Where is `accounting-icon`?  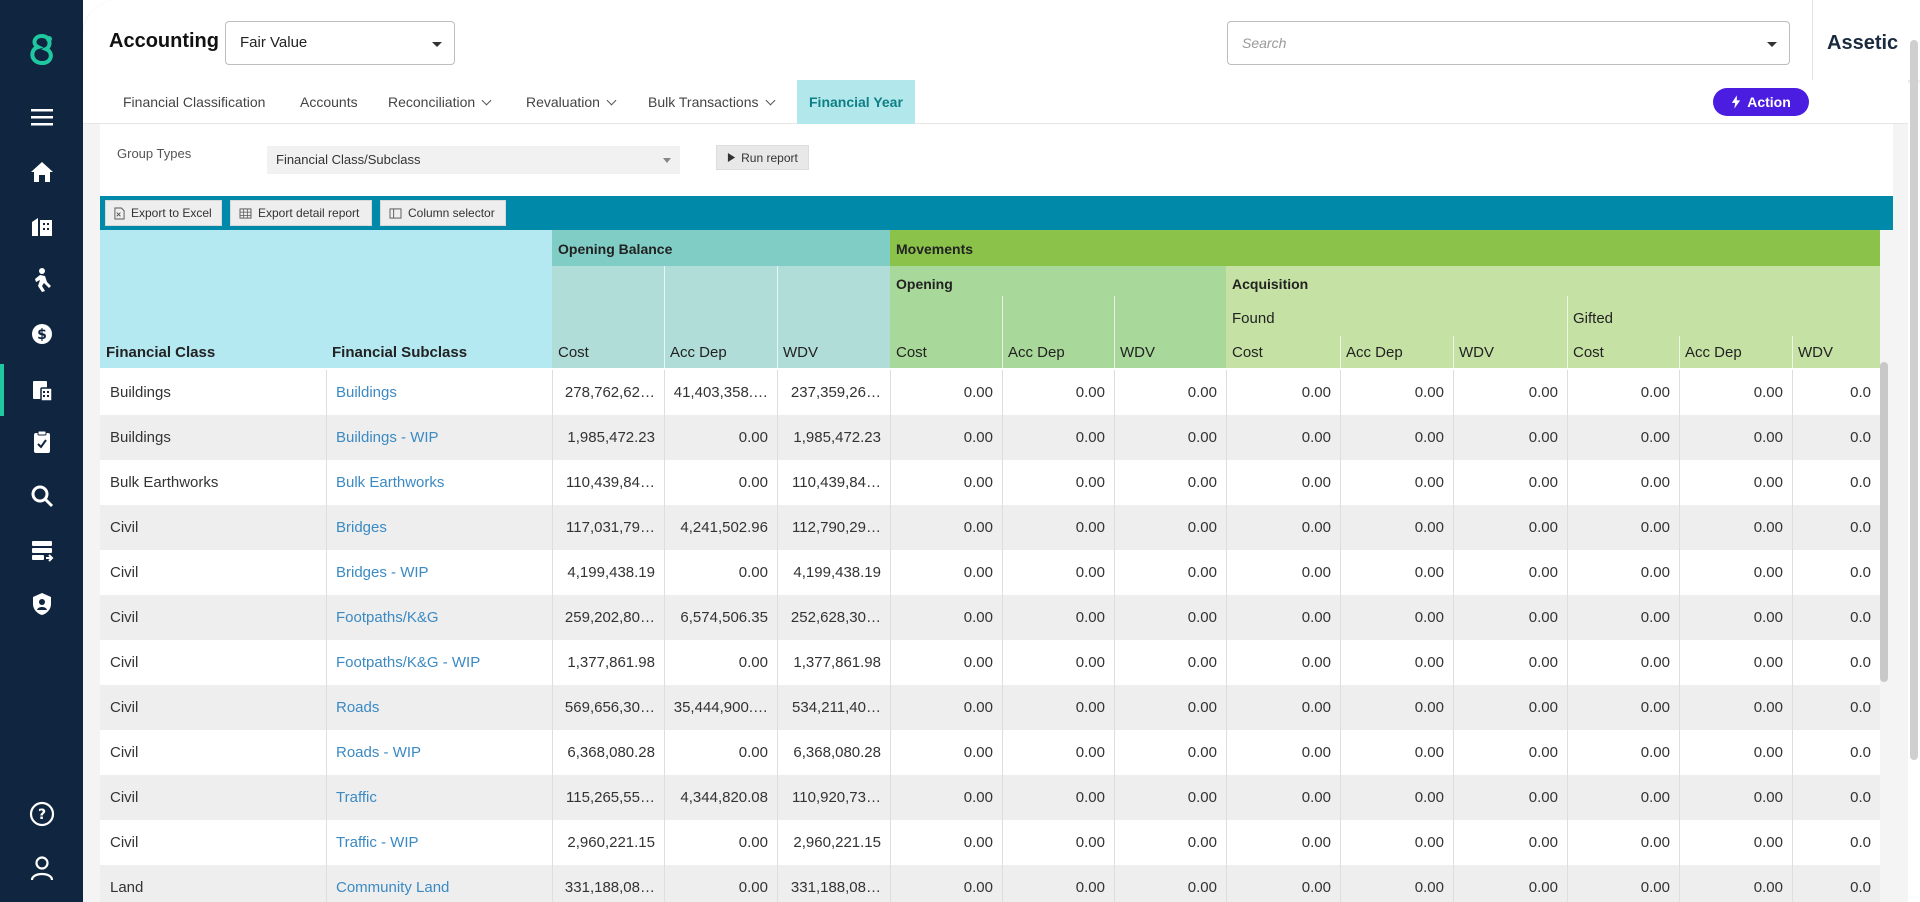
accounting-icon is located at coordinates (41, 390).